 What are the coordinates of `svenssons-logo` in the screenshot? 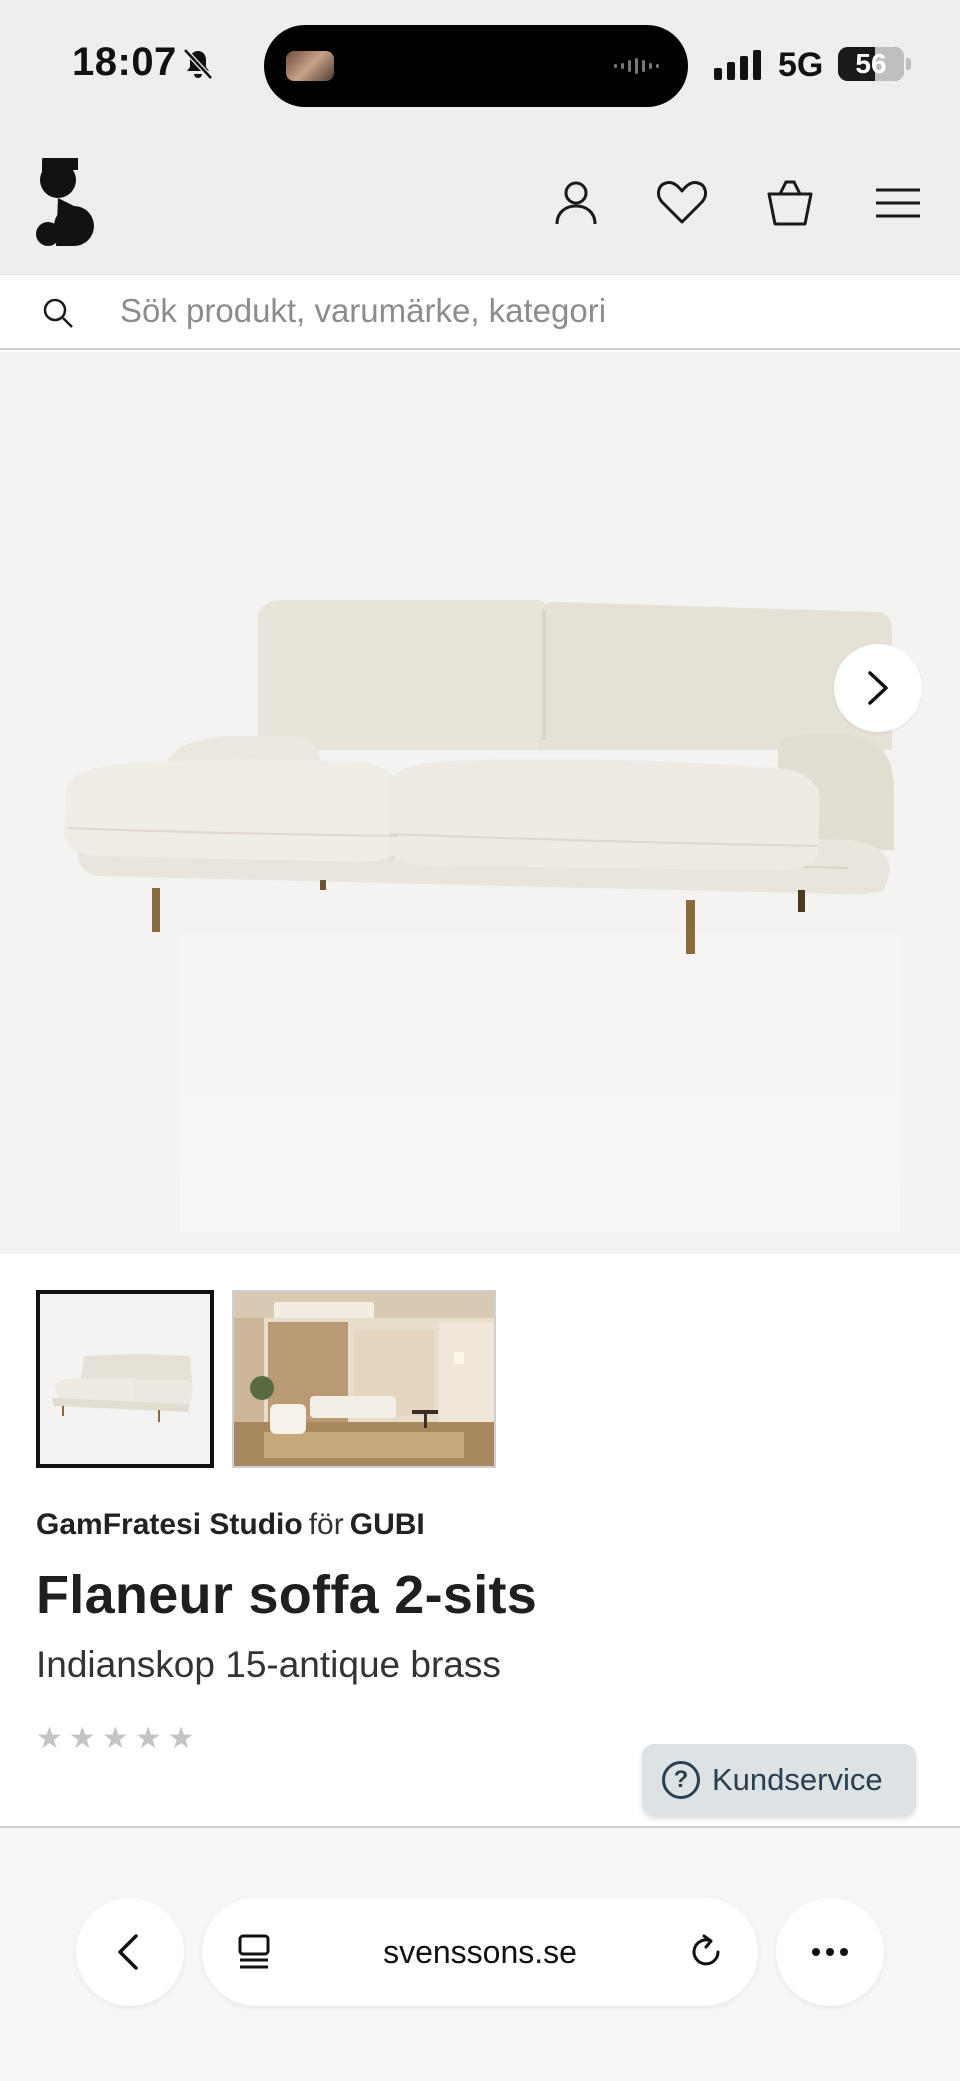 It's located at (66, 203).